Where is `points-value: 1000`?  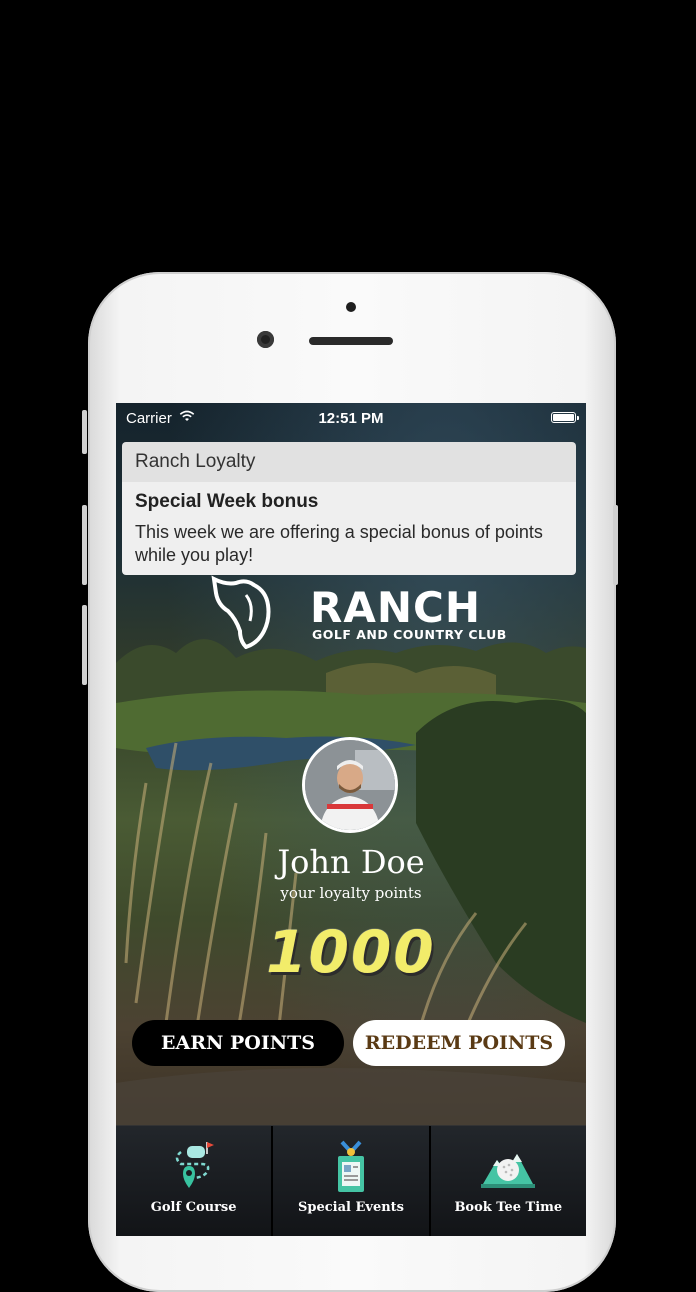 points-value: 1000 is located at coordinates (351, 952).